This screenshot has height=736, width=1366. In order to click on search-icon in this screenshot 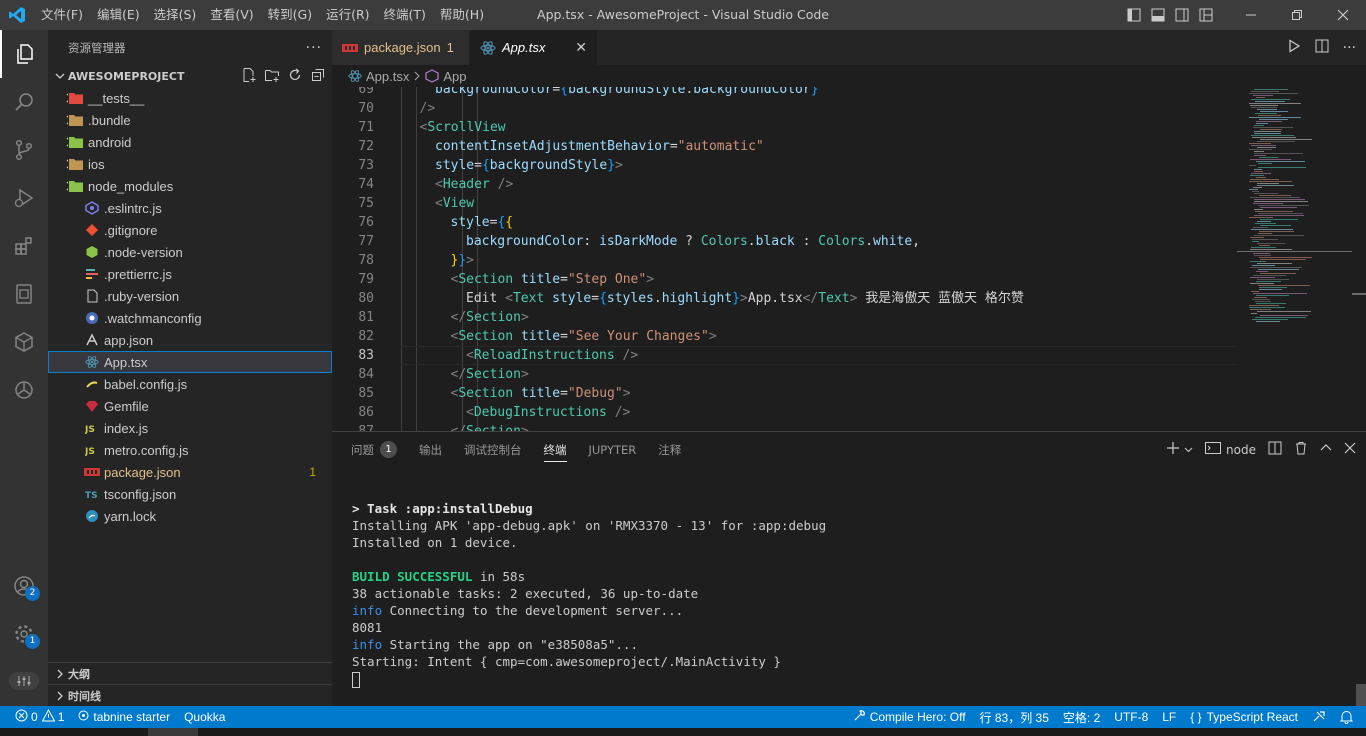, I will do `click(24, 102)`.